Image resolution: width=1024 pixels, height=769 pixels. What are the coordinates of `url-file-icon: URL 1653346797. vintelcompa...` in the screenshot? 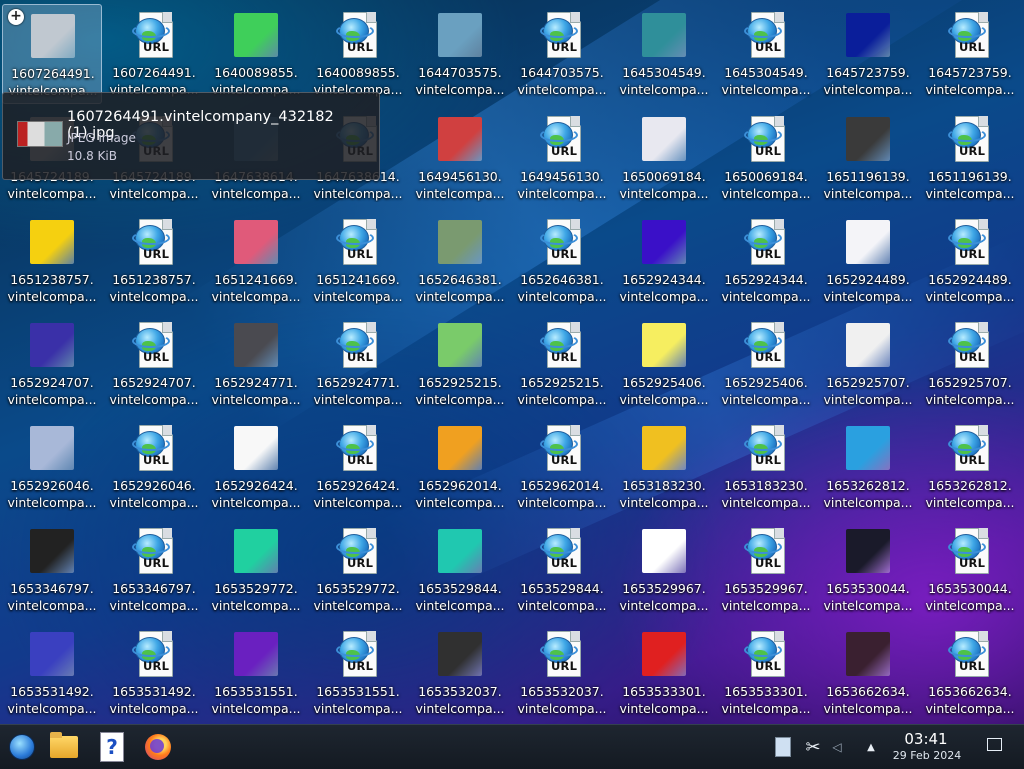 It's located at (154, 570).